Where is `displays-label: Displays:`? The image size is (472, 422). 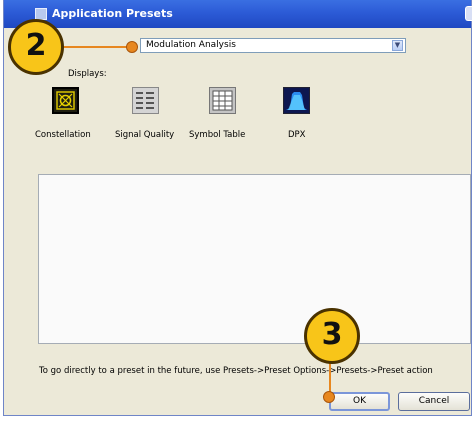
displays-label: Displays: is located at coordinates (87, 74).